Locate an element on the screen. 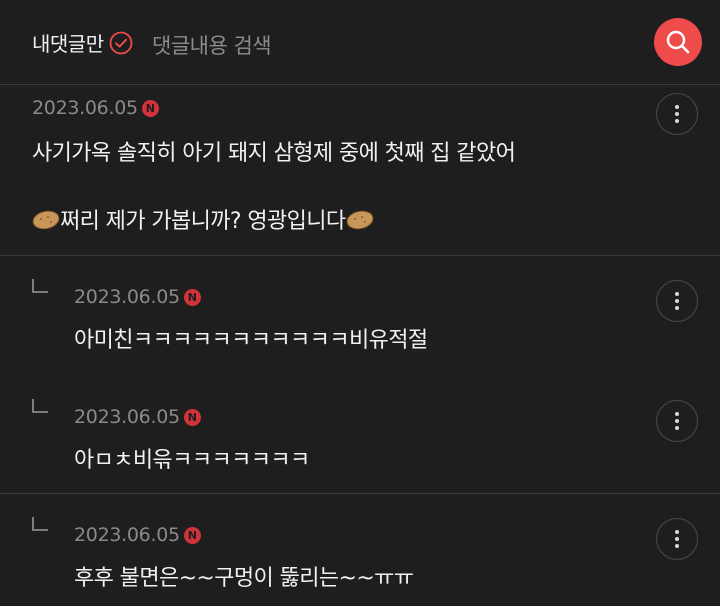 The height and width of the screenshot is (606, 720). search-button is located at coordinates (678, 42).